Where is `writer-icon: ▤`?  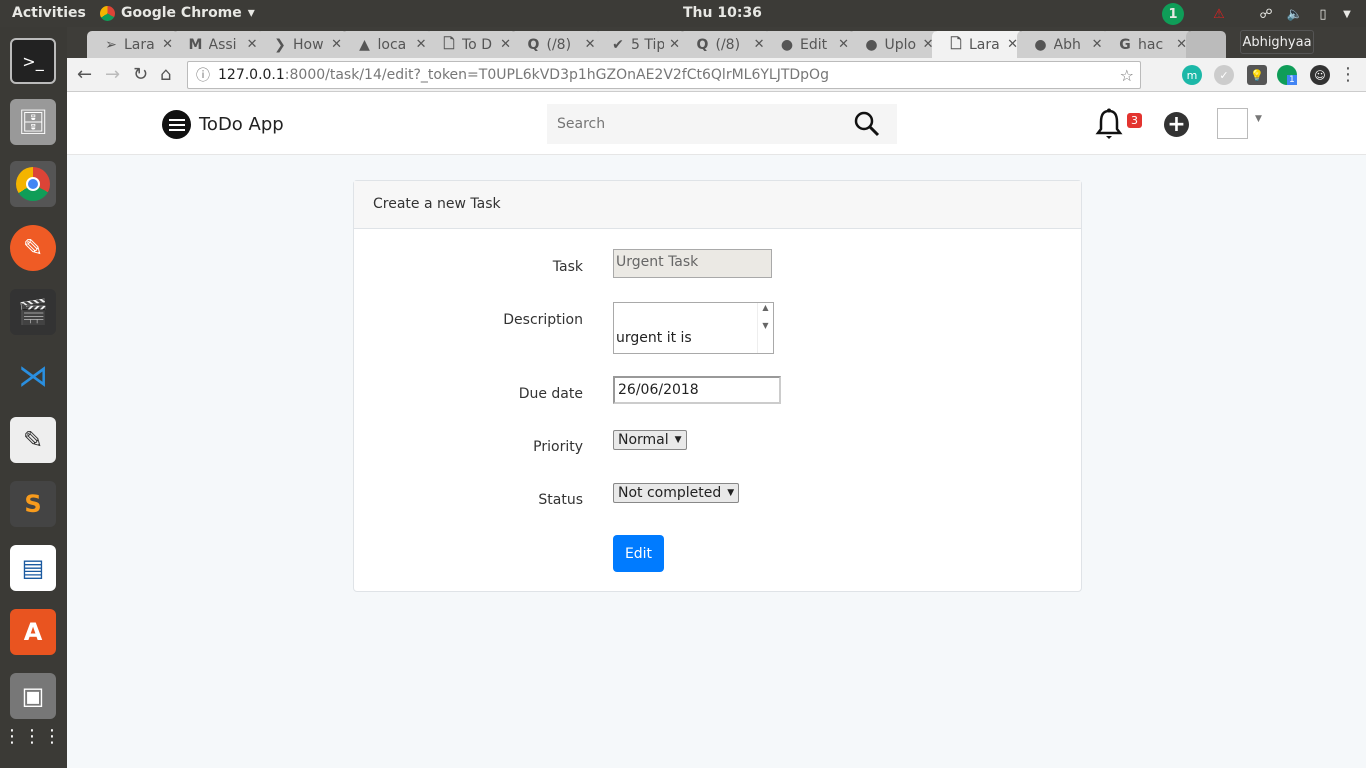 writer-icon: ▤ is located at coordinates (33, 568).